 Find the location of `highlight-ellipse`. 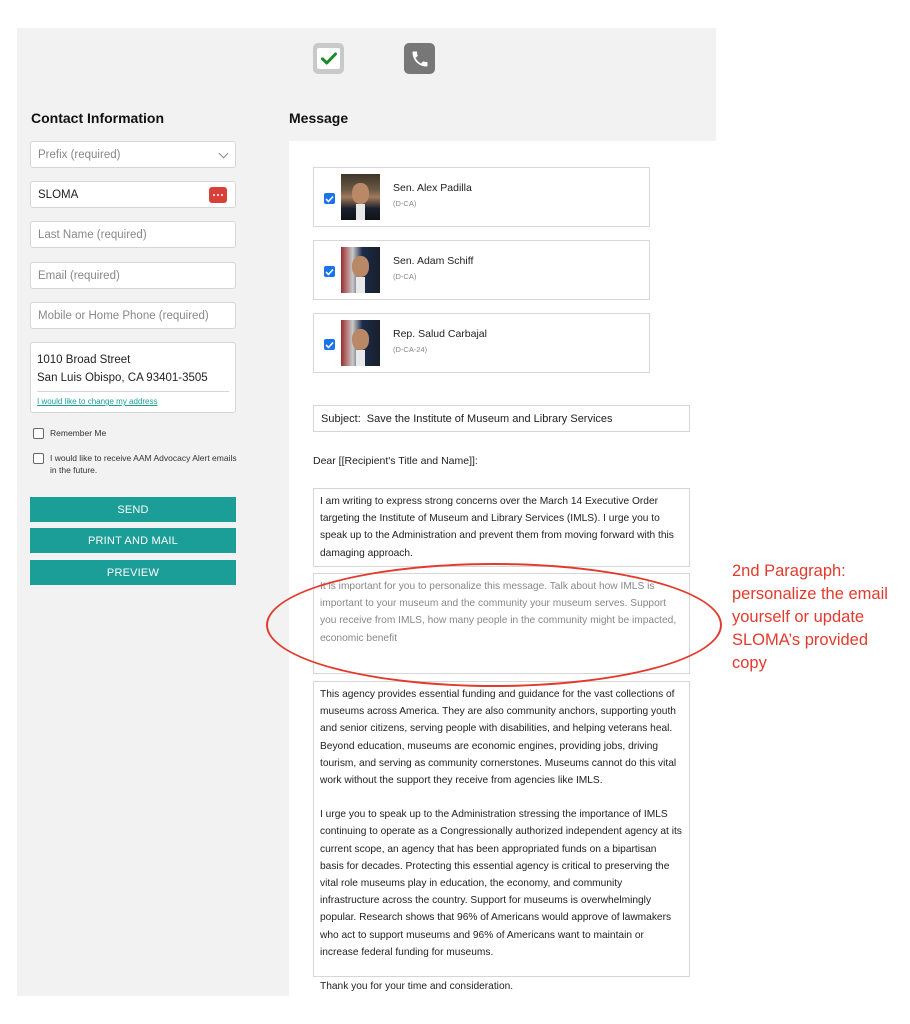

highlight-ellipse is located at coordinates (494, 625).